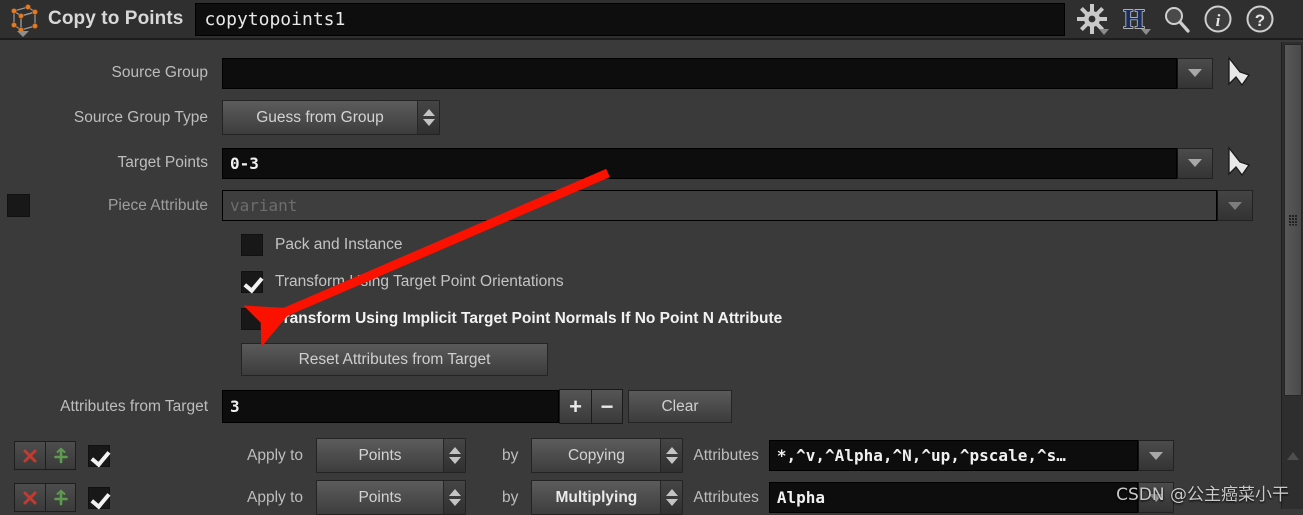  I want to click on multiparm-add-remove-group: + −, so click(591, 406).